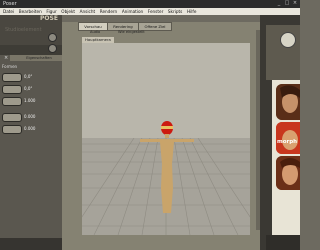 The width and height of the screenshot is (320, 250). What do you see at coordinates (287, 142) in the screenshot?
I see `morph-label: morph` at bounding box center [287, 142].